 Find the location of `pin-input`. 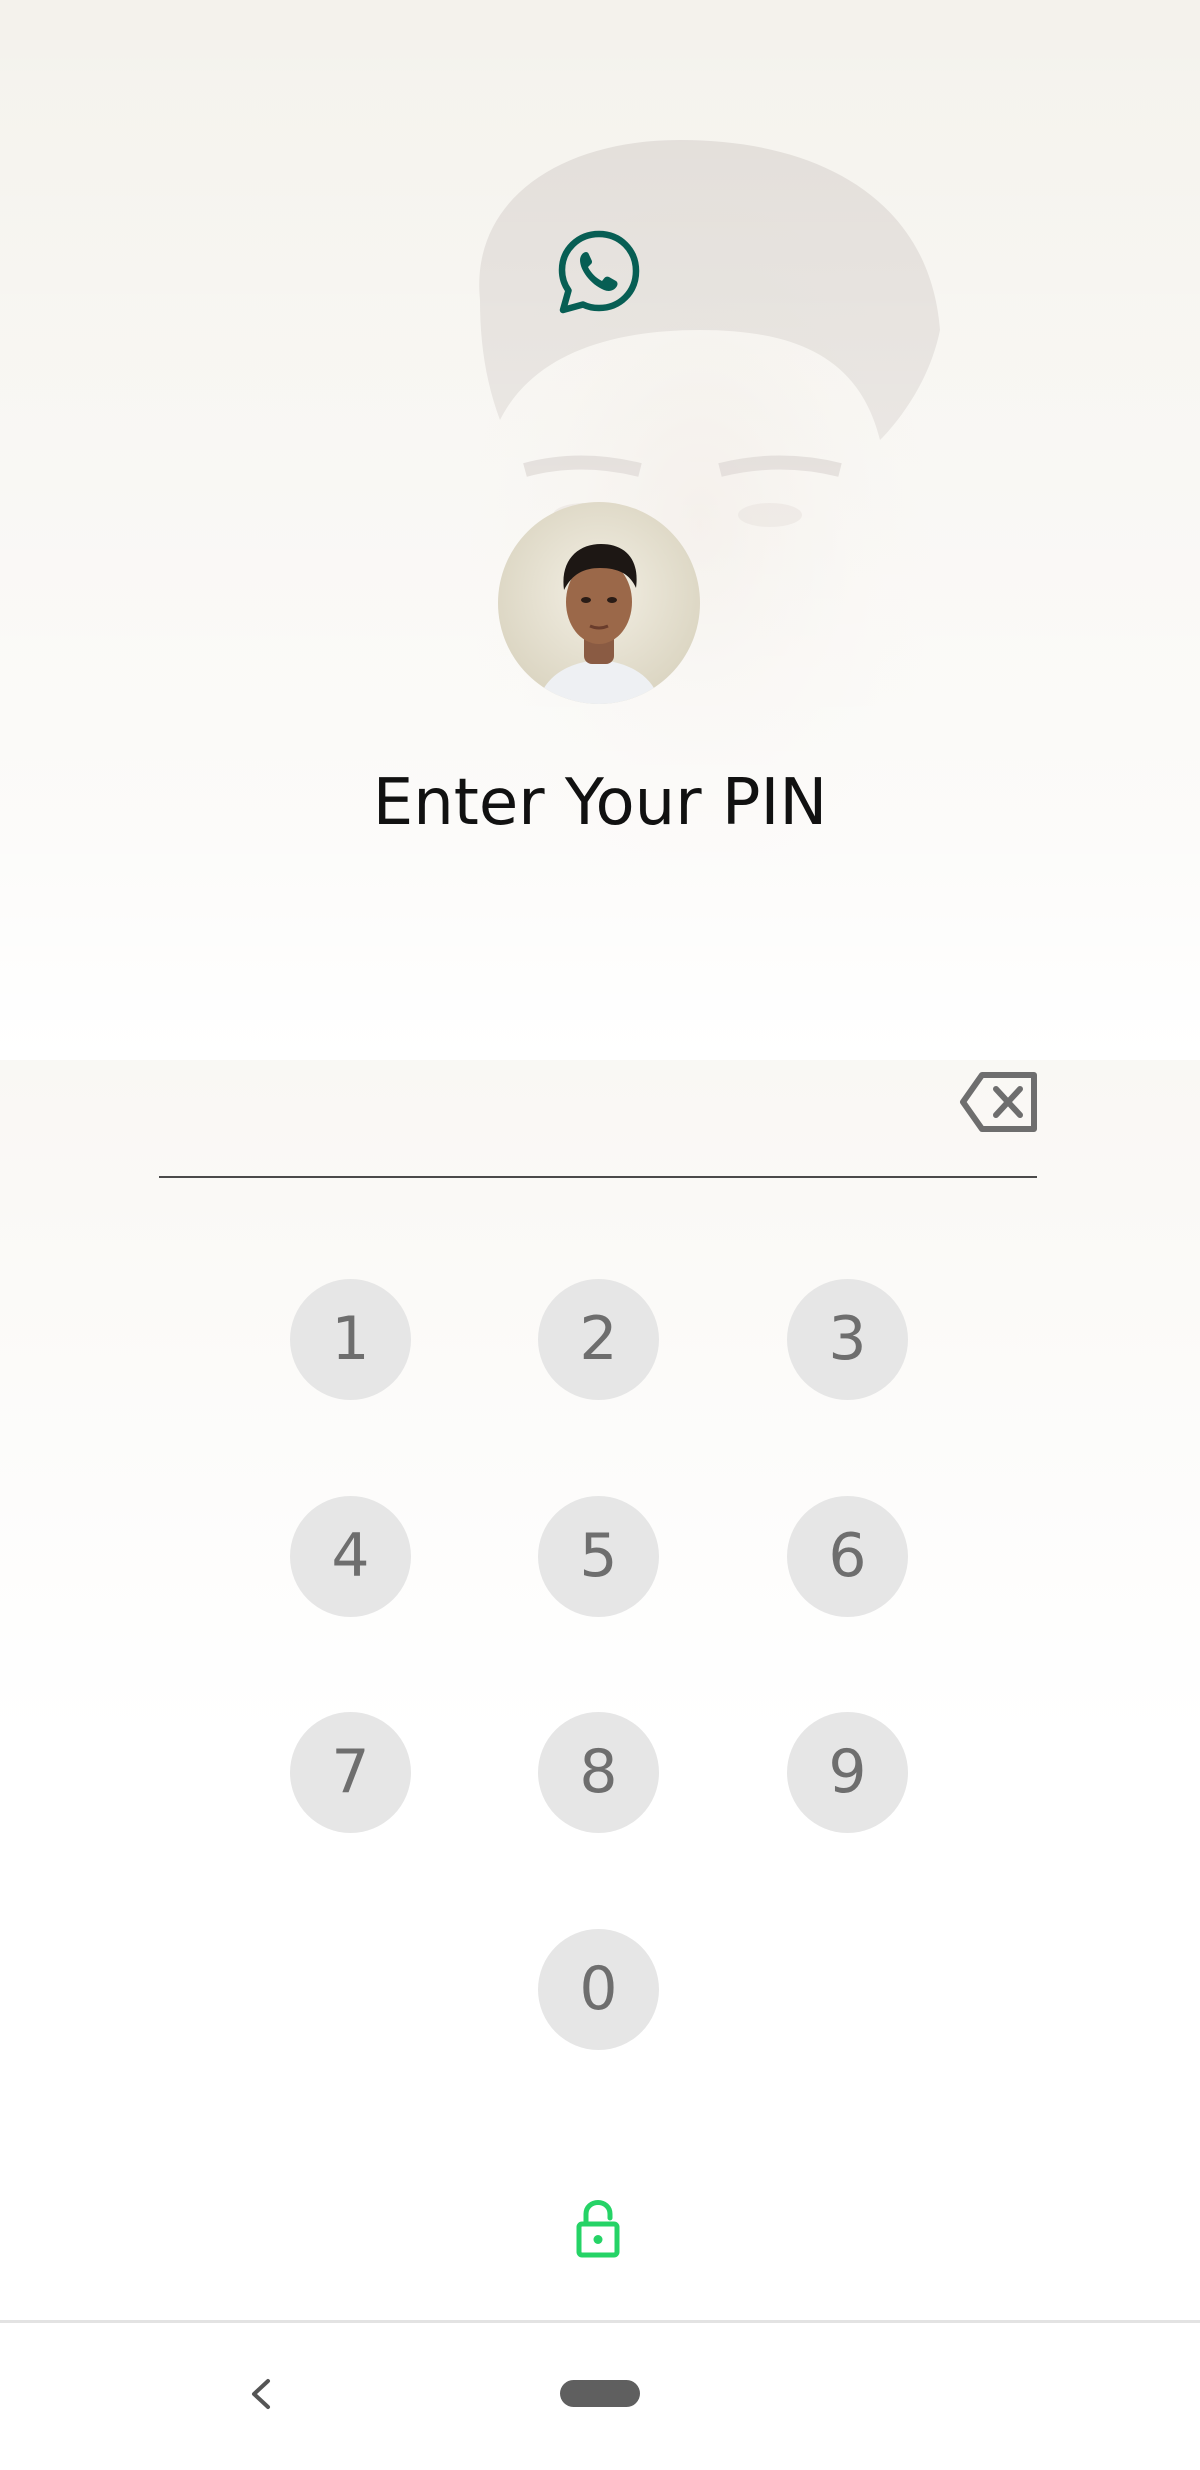

pin-input is located at coordinates (598, 1119).